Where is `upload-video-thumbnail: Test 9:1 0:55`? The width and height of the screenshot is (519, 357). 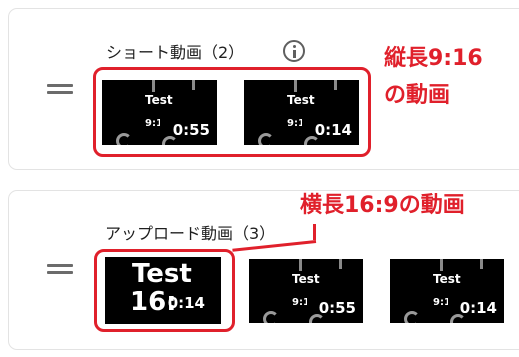 upload-video-thumbnail: Test 9:1 0:55 is located at coordinates (306, 291).